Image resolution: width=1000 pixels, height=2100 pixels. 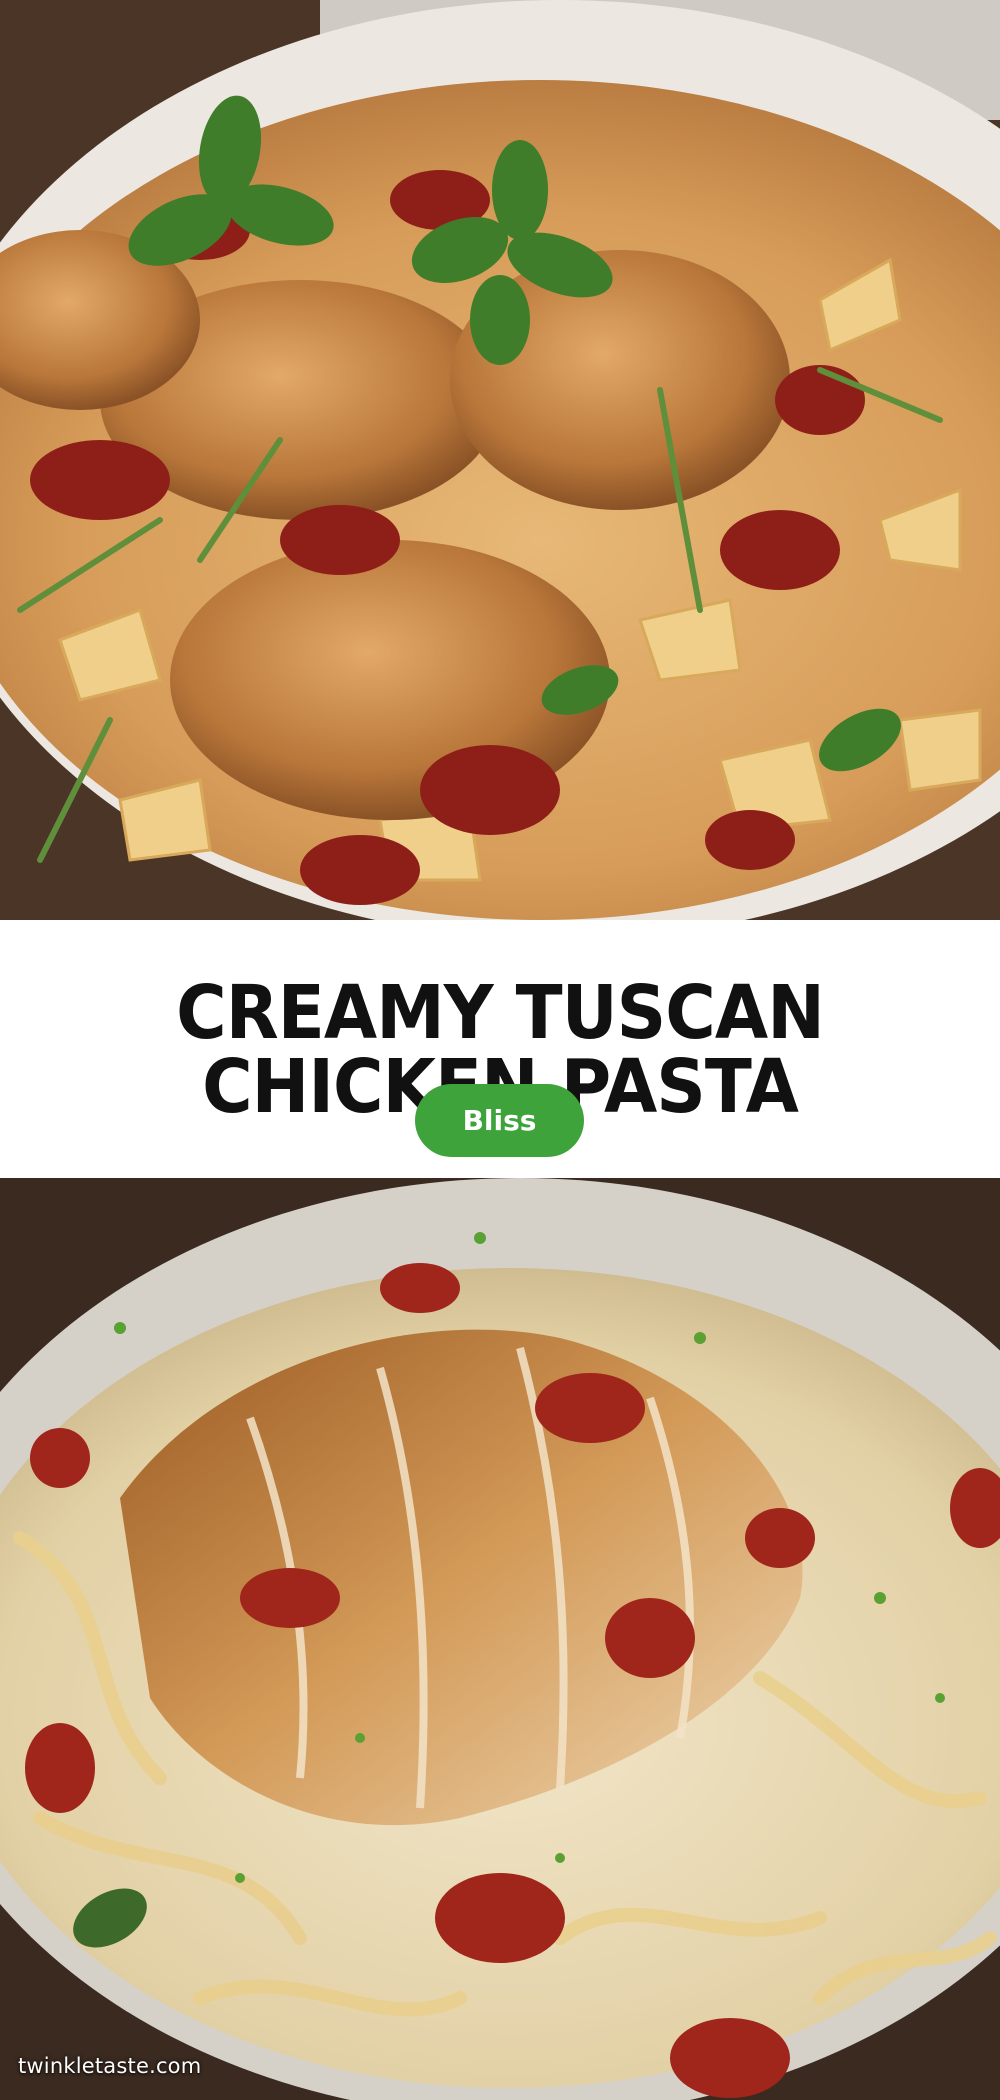 What do you see at coordinates (499, 1120) in the screenshot?
I see `bliss-badge: Bliss` at bounding box center [499, 1120].